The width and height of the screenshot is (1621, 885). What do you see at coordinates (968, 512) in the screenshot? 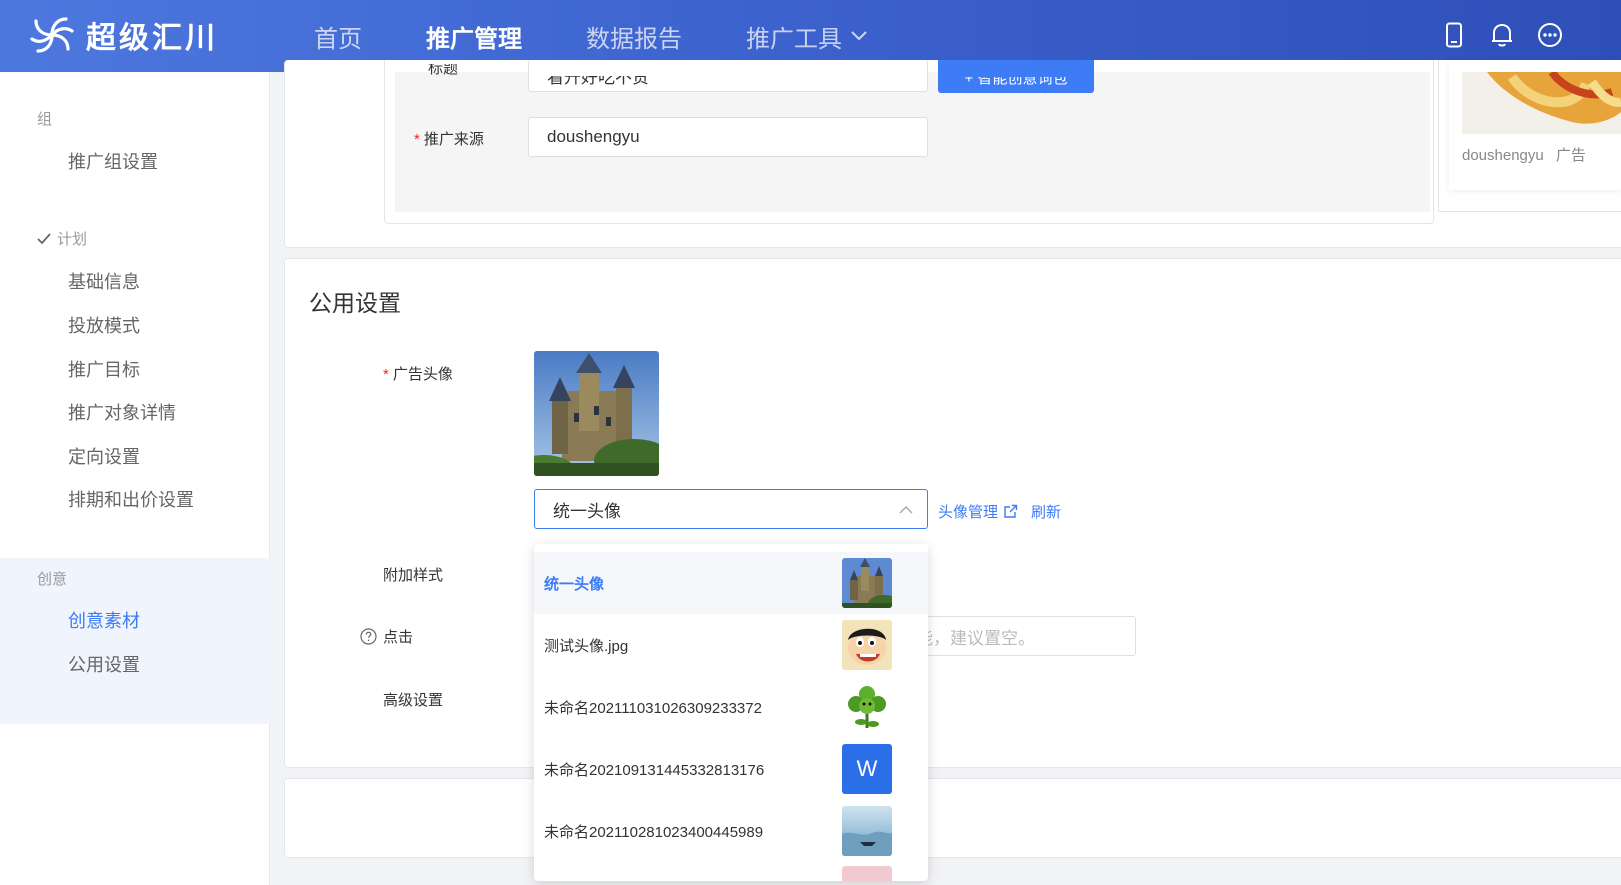
I see `avatar-manage-label: 头像管理` at bounding box center [968, 512].